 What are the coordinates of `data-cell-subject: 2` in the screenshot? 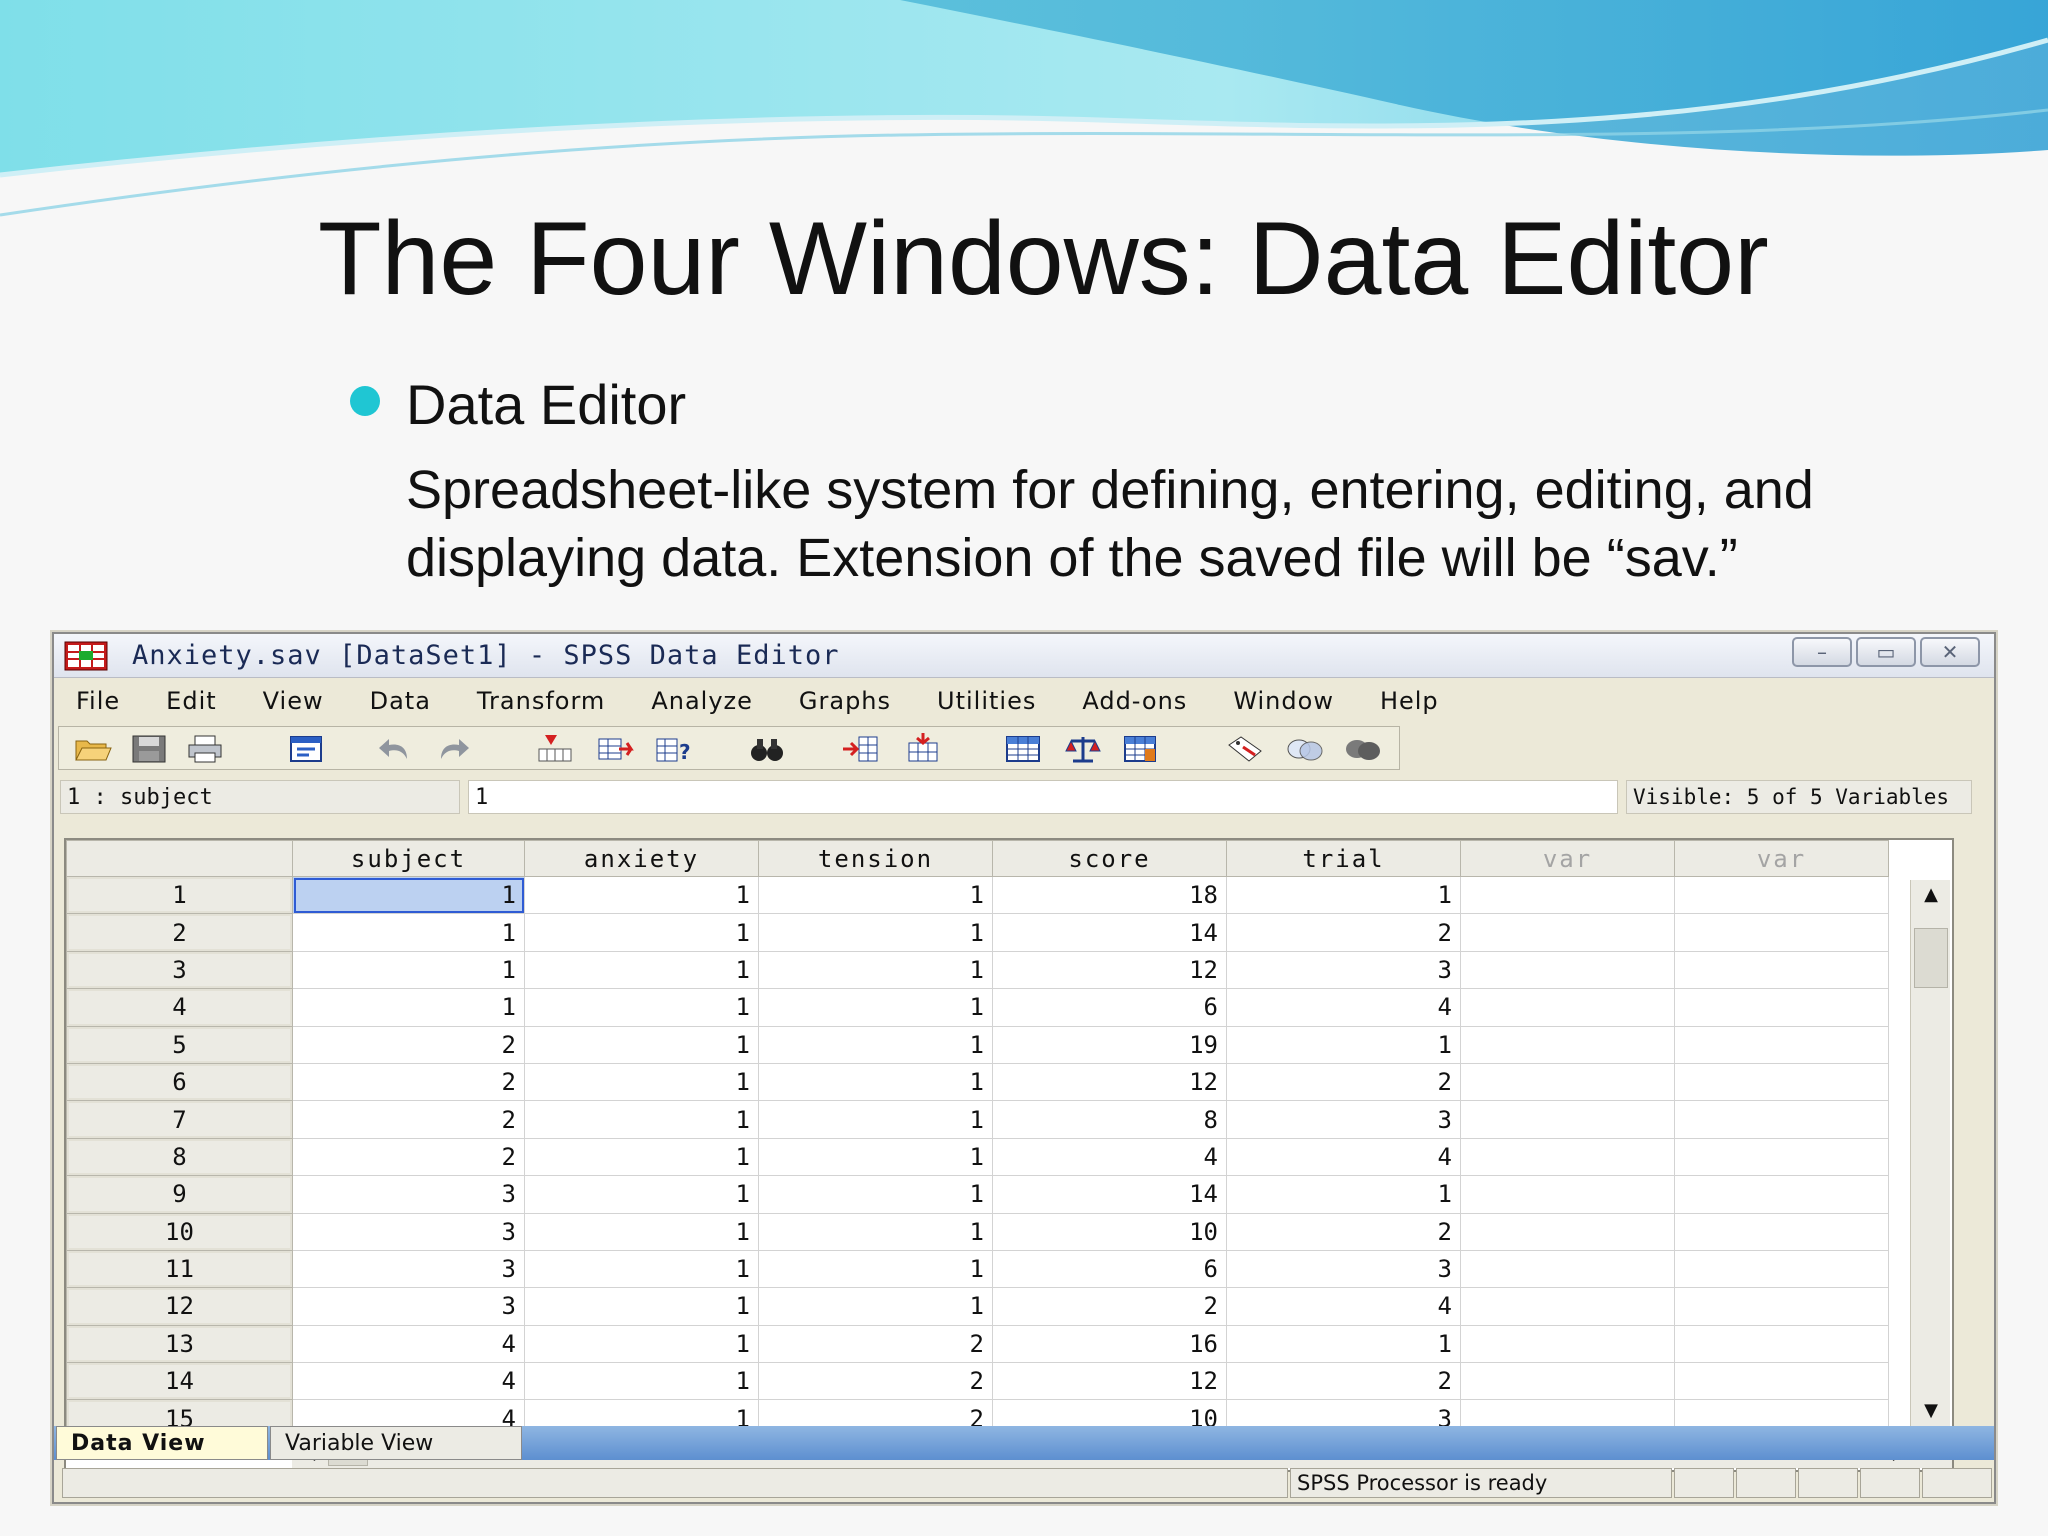 It's located at (408, 1044).